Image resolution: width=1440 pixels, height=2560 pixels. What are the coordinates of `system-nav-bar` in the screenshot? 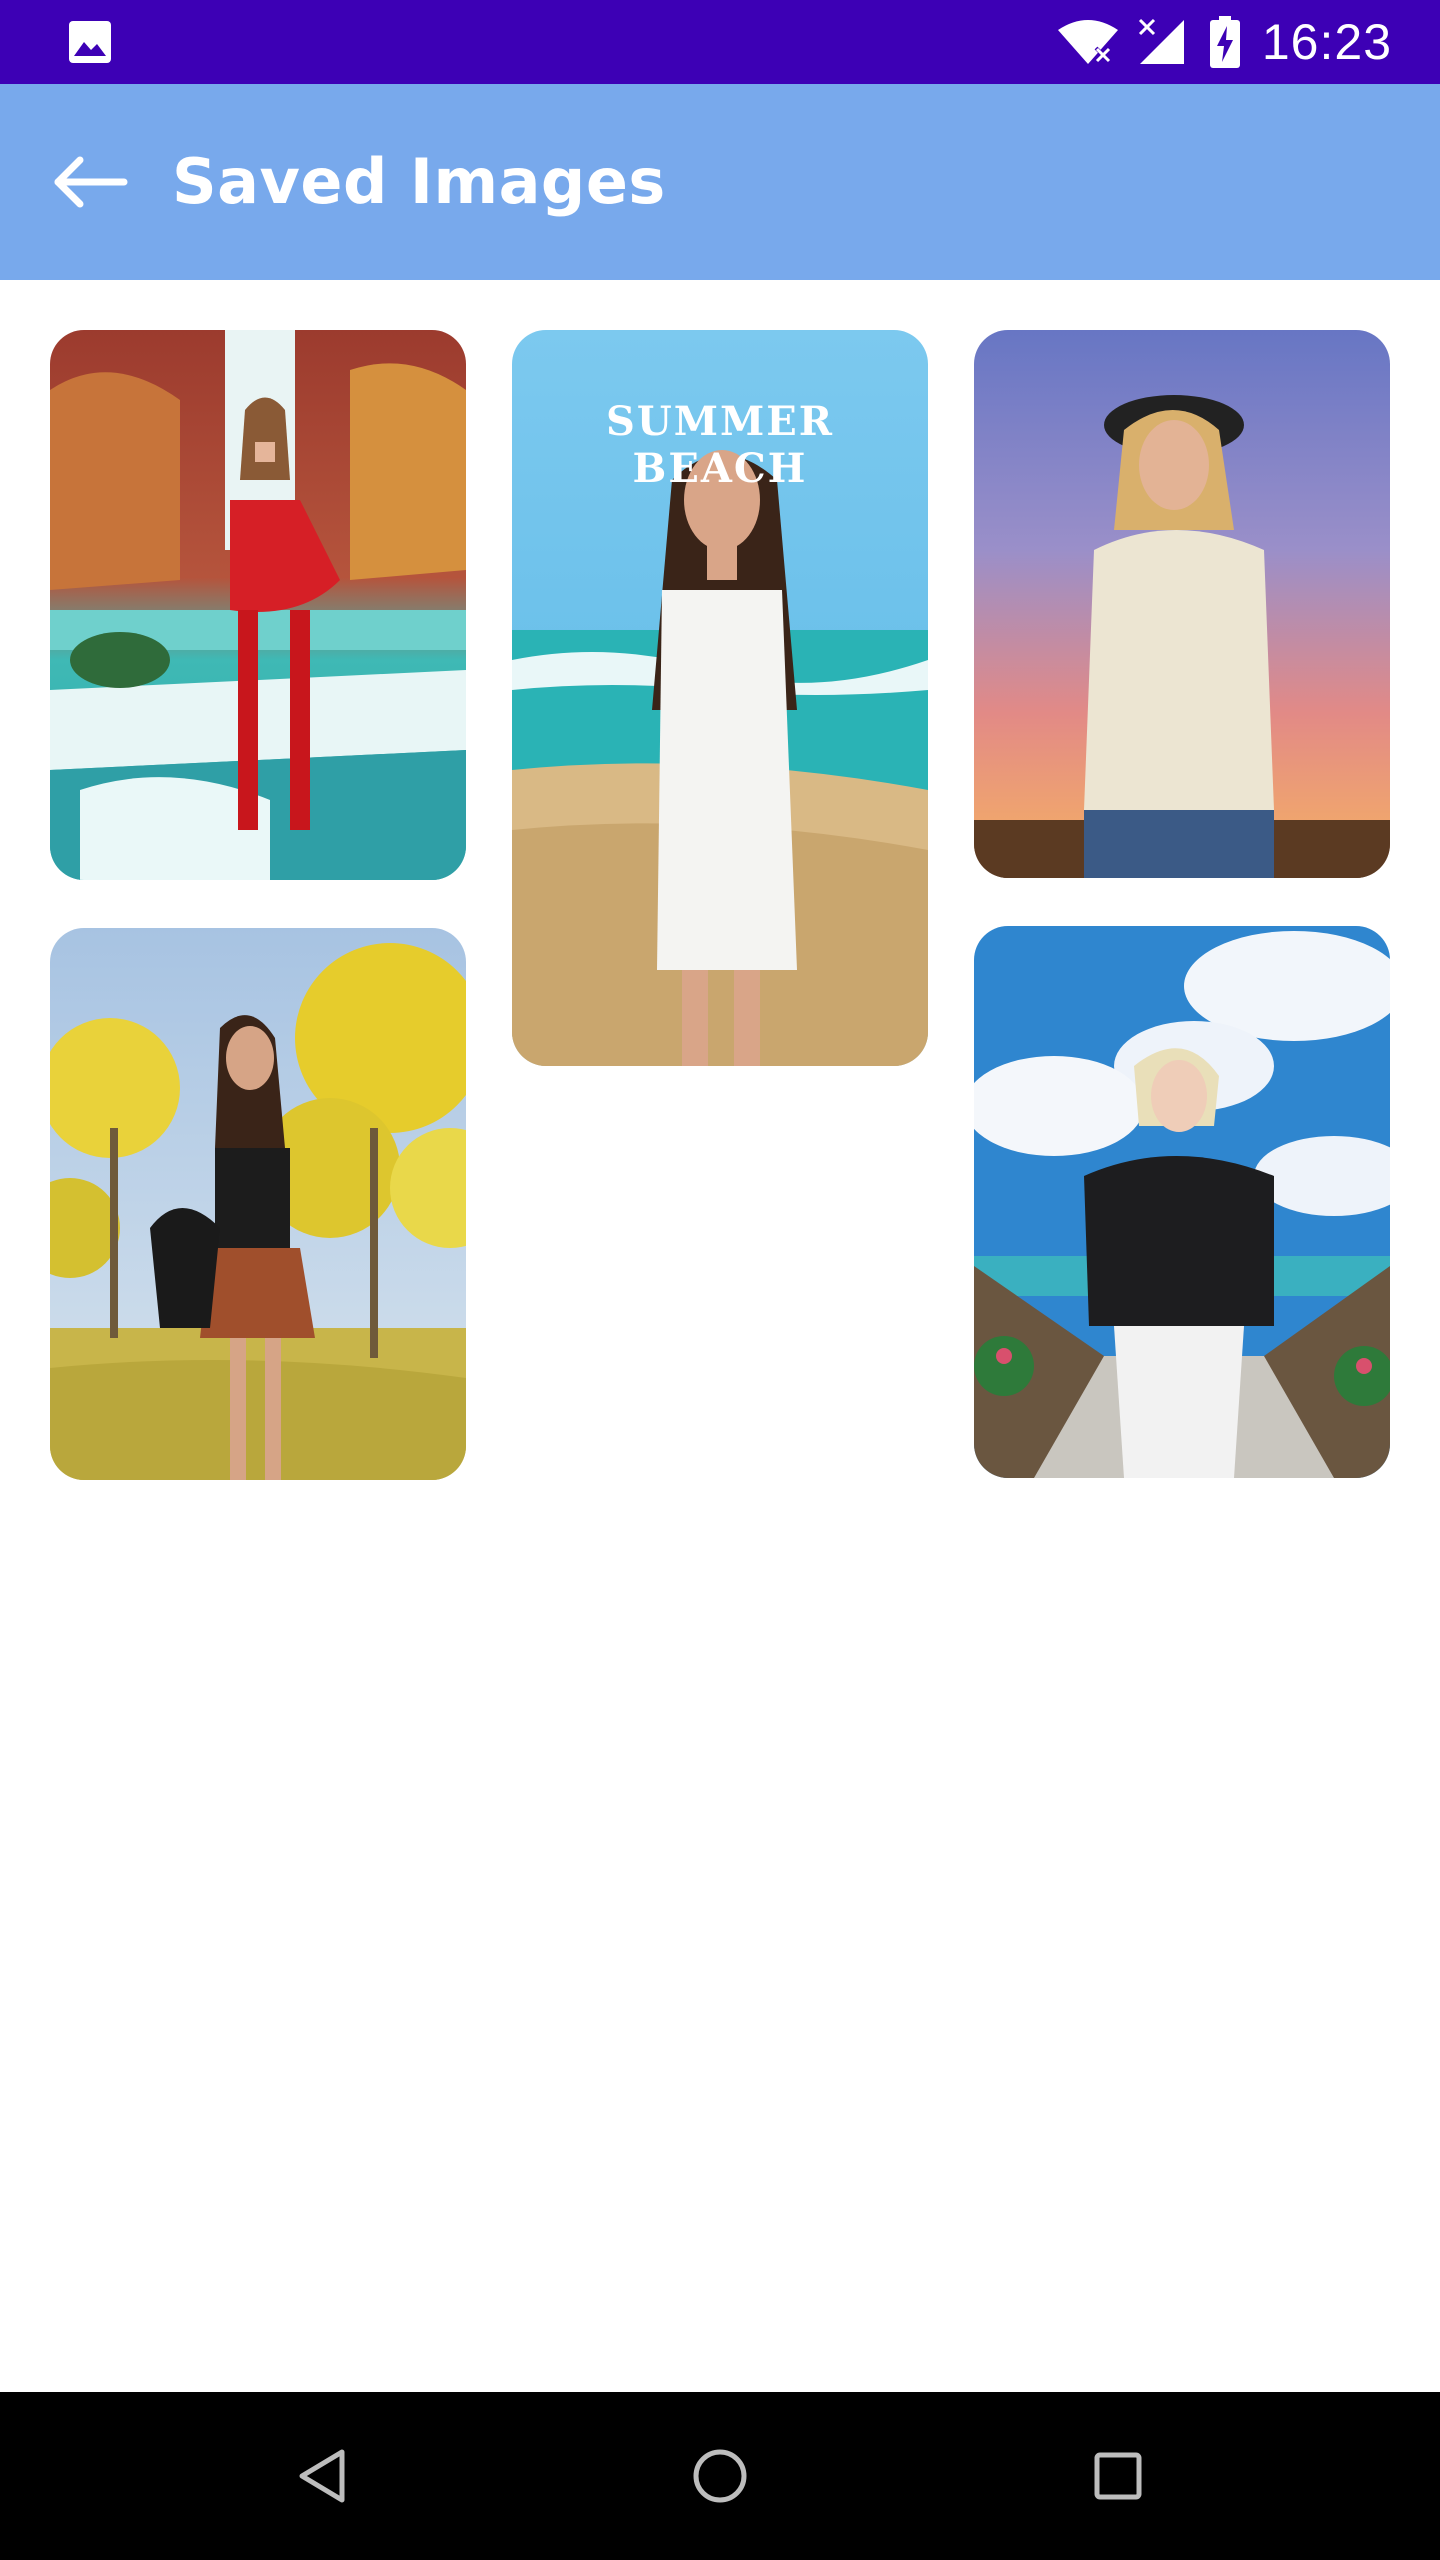 It's located at (720, 2476).